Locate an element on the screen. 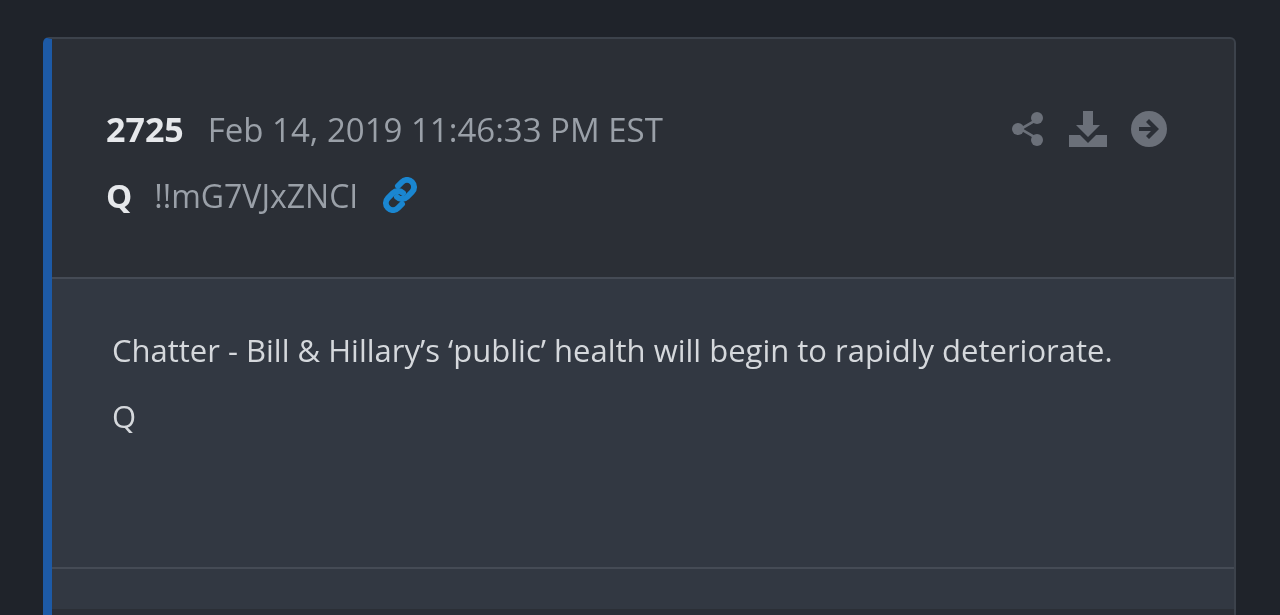 Image resolution: width=1280 pixels, height=615 pixels. post-number: 2725 is located at coordinates (145, 129).